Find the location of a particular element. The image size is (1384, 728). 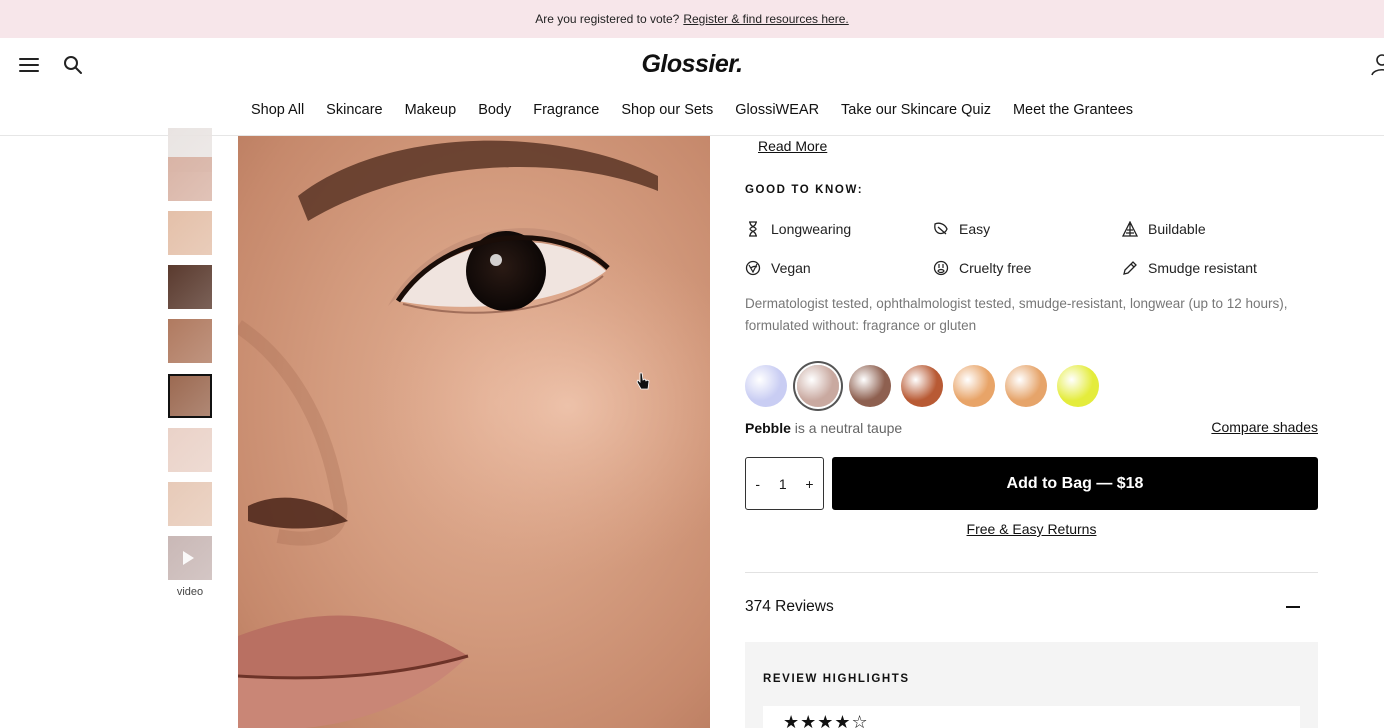

account-icon is located at coordinates (1377, 65).